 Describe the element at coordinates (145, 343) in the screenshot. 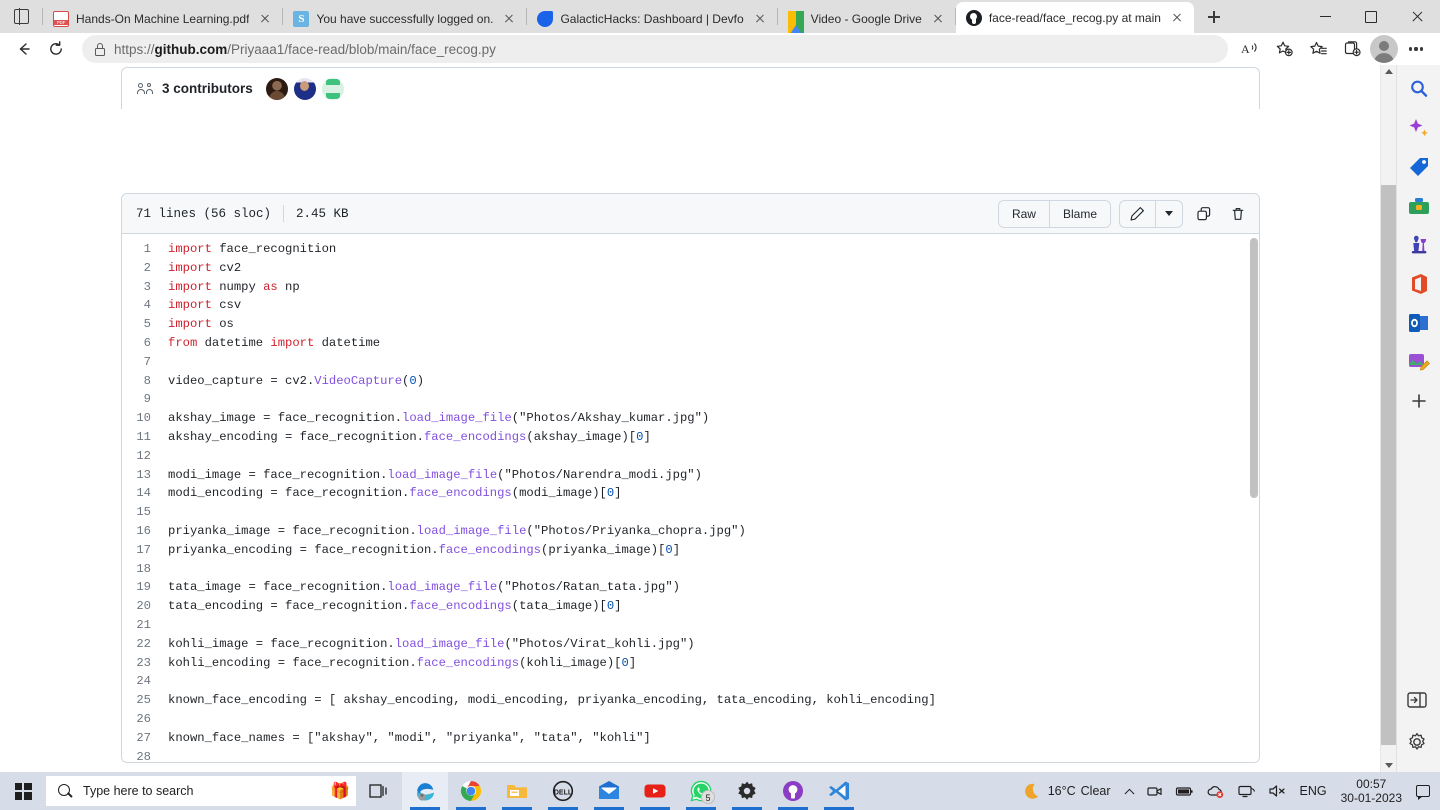

I see `line-number: 6` at that location.